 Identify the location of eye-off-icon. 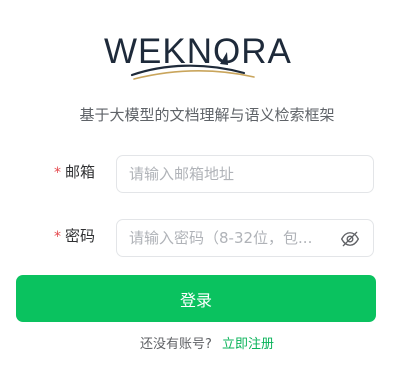
(350, 239).